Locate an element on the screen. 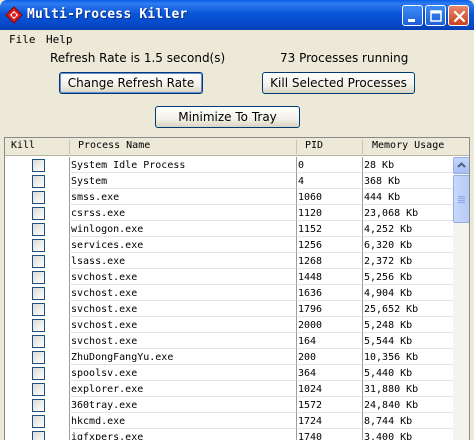  process-name-cell: csrss.exe is located at coordinates (98, 213).